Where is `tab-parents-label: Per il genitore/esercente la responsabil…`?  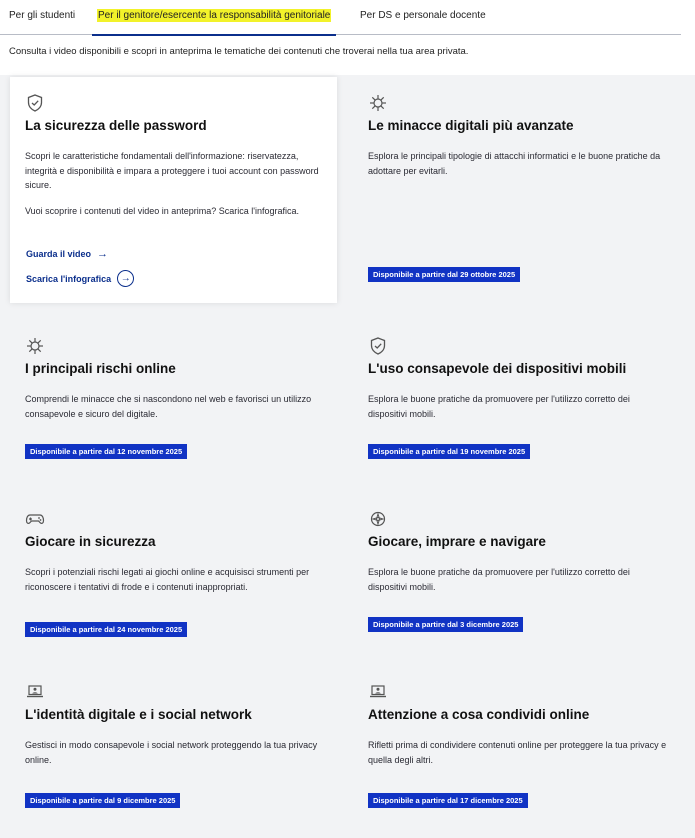 tab-parents-label: Per il genitore/esercente la responsabil… is located at coordinates (214, 15).